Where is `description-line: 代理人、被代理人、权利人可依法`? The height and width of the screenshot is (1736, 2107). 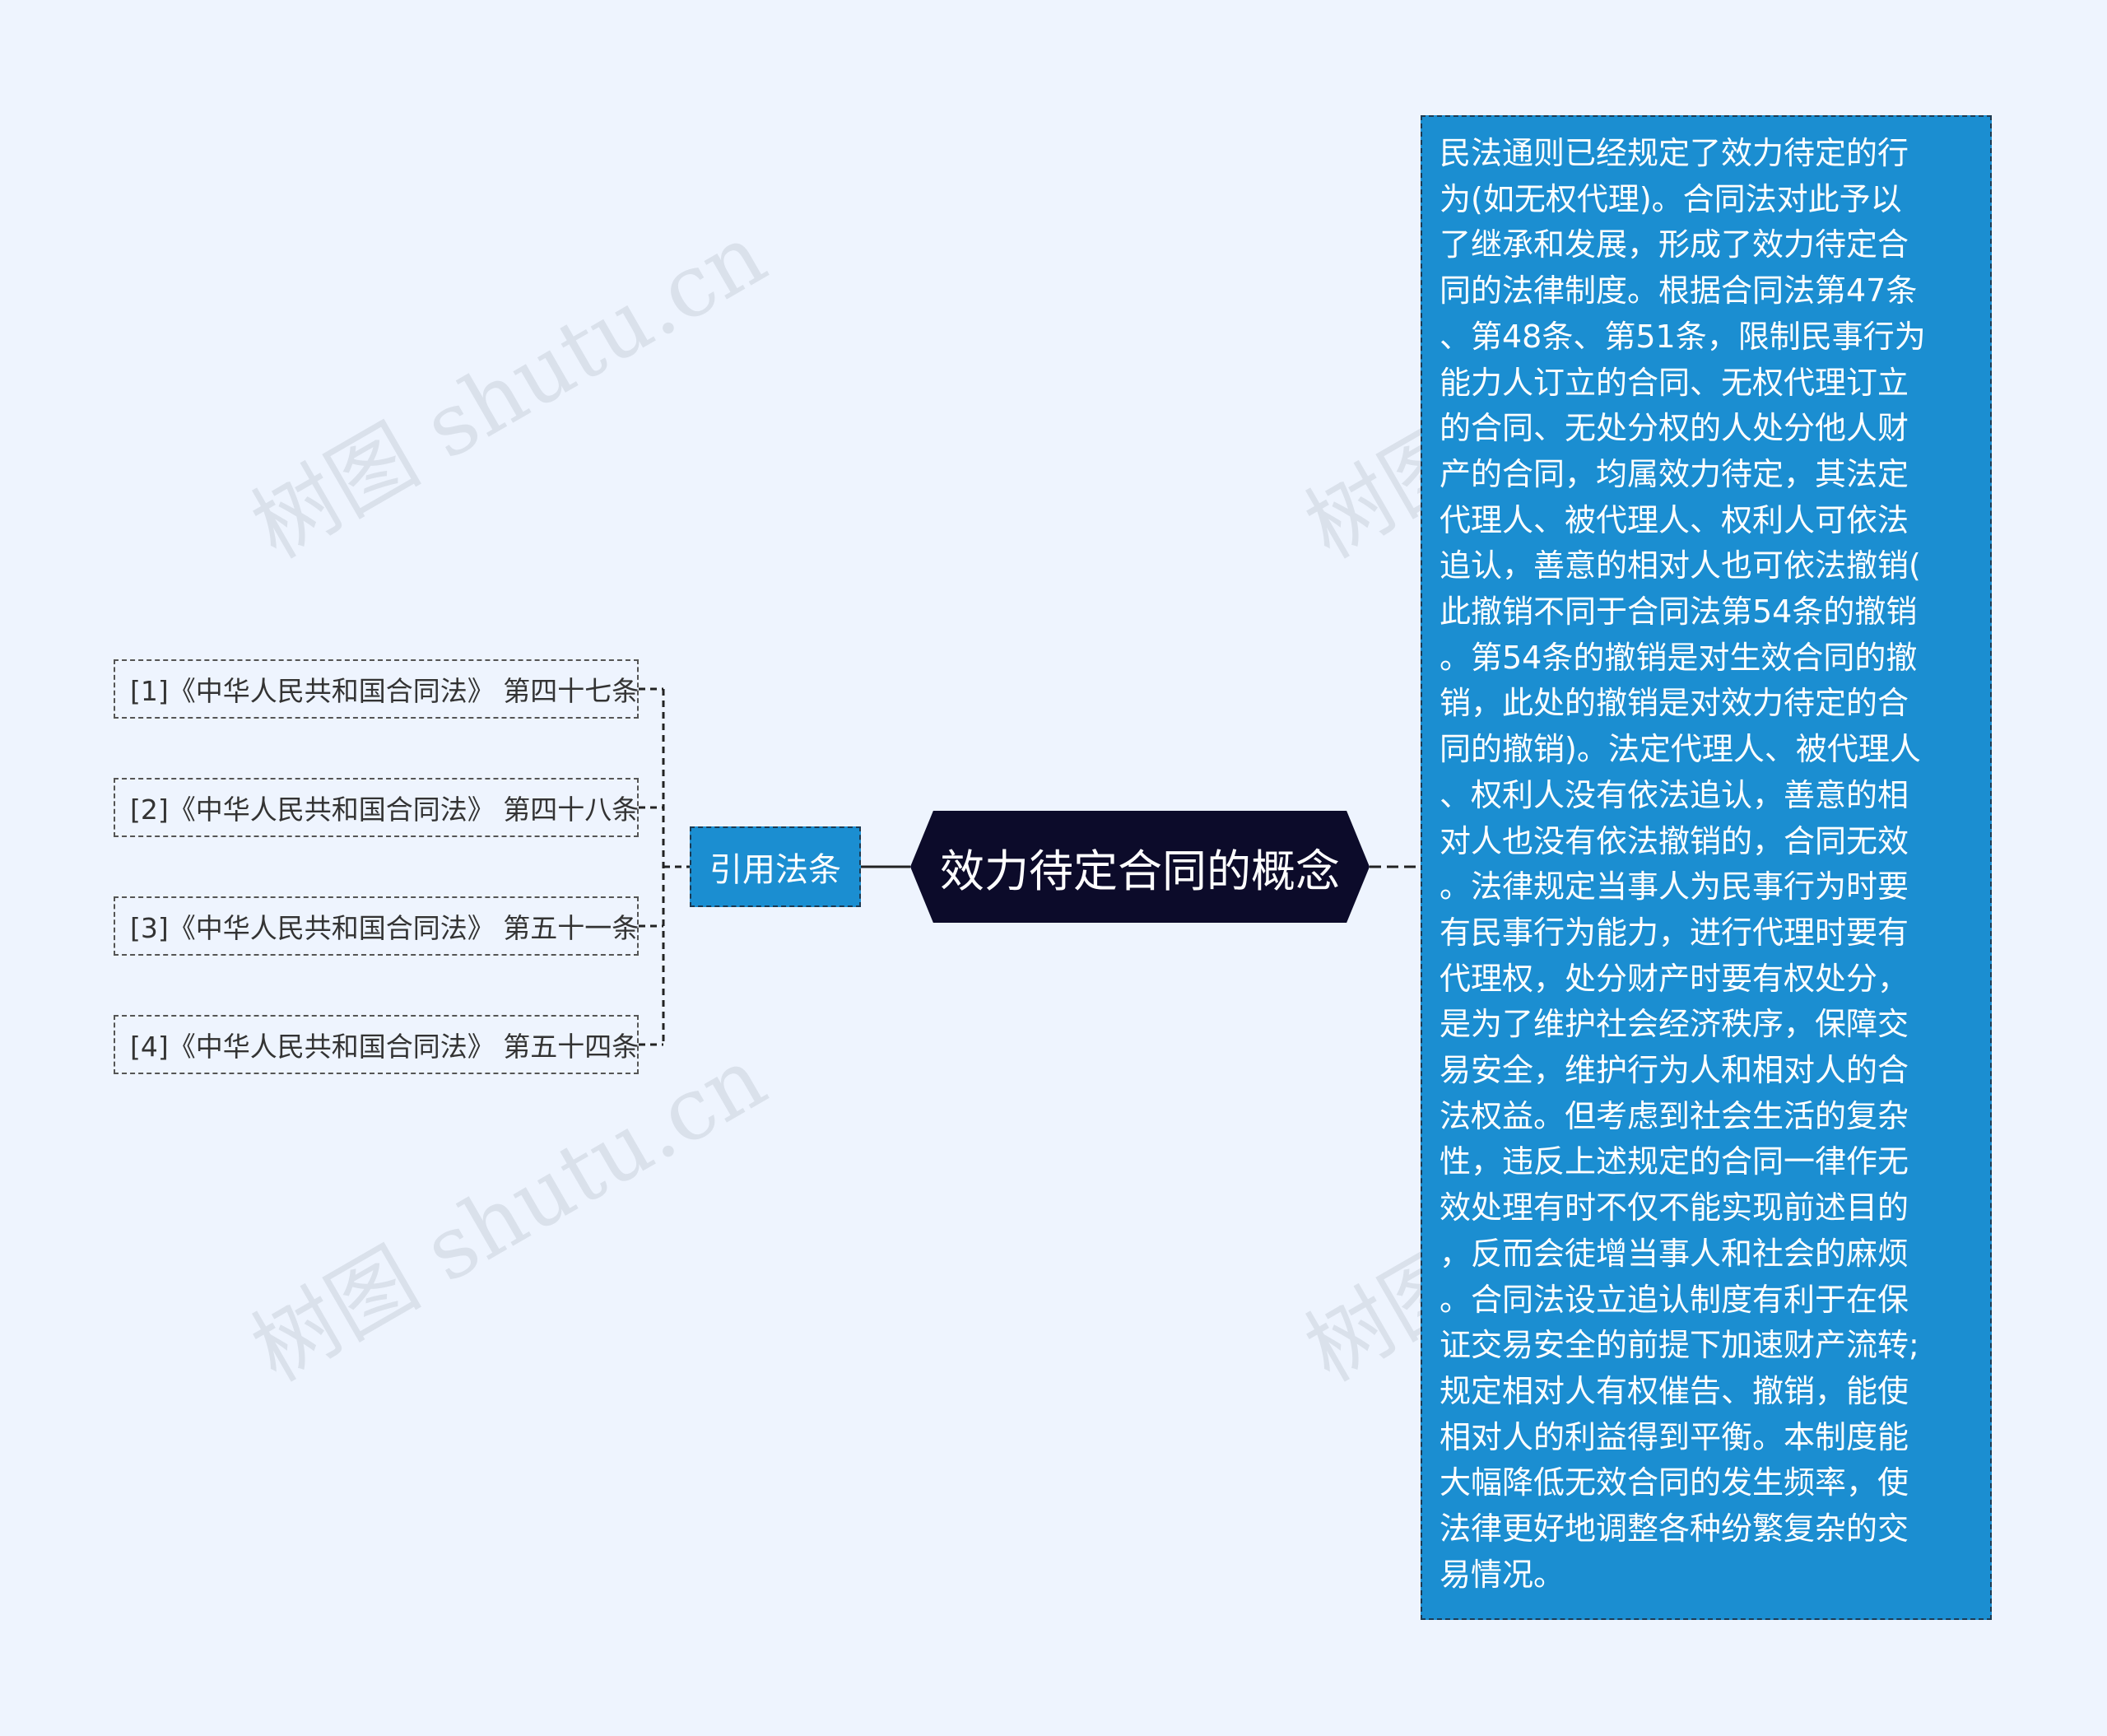 description-line: 代理人、被代理人、权利人可依法 is located at coordinates (1674, 519).